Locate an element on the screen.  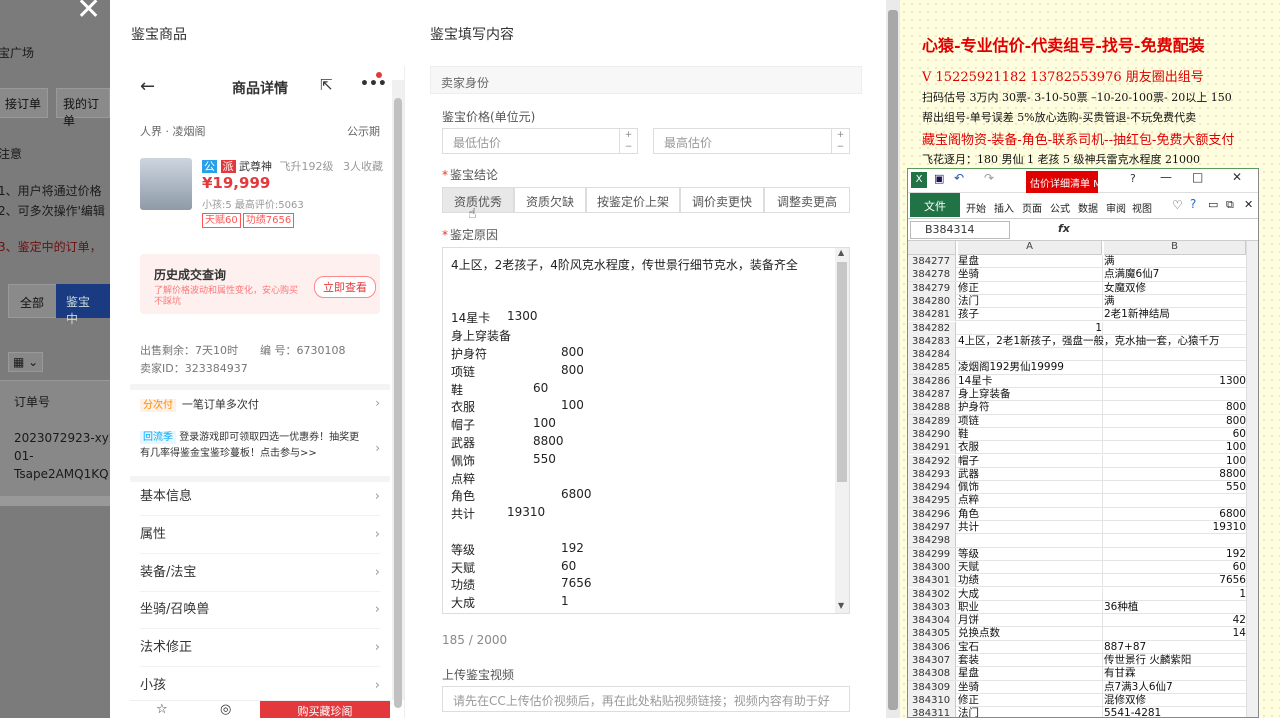
history-card: 历史成交查询 了解价格波动和属性变化，安心购买不踩坑 立即查看 is located at coordinates (260, 284).